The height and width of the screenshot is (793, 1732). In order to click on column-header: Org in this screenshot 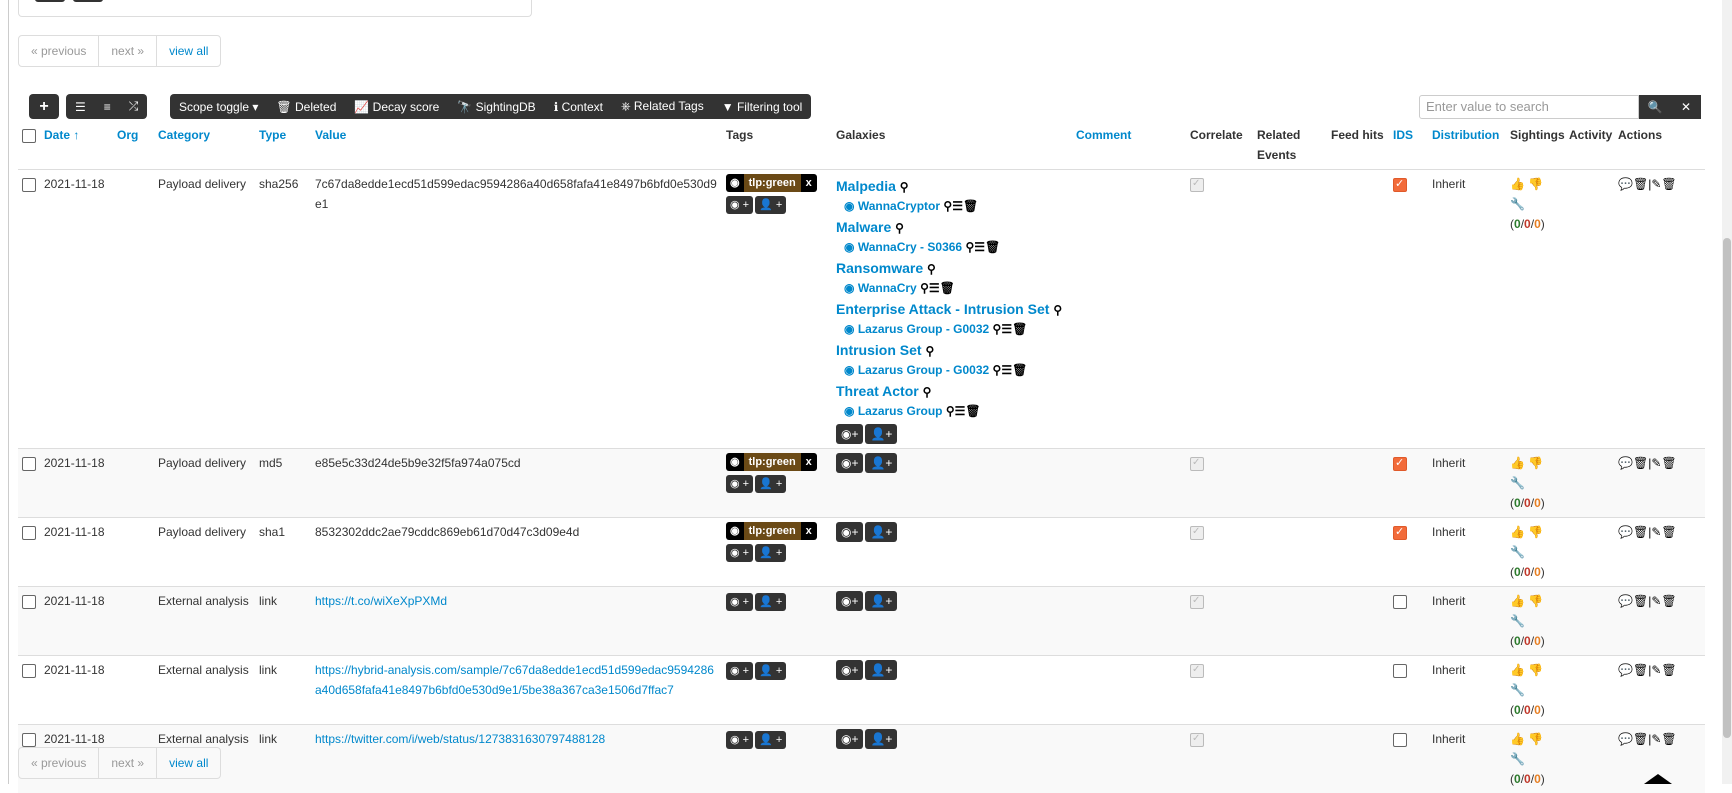, I will do `click(133, 145)`.